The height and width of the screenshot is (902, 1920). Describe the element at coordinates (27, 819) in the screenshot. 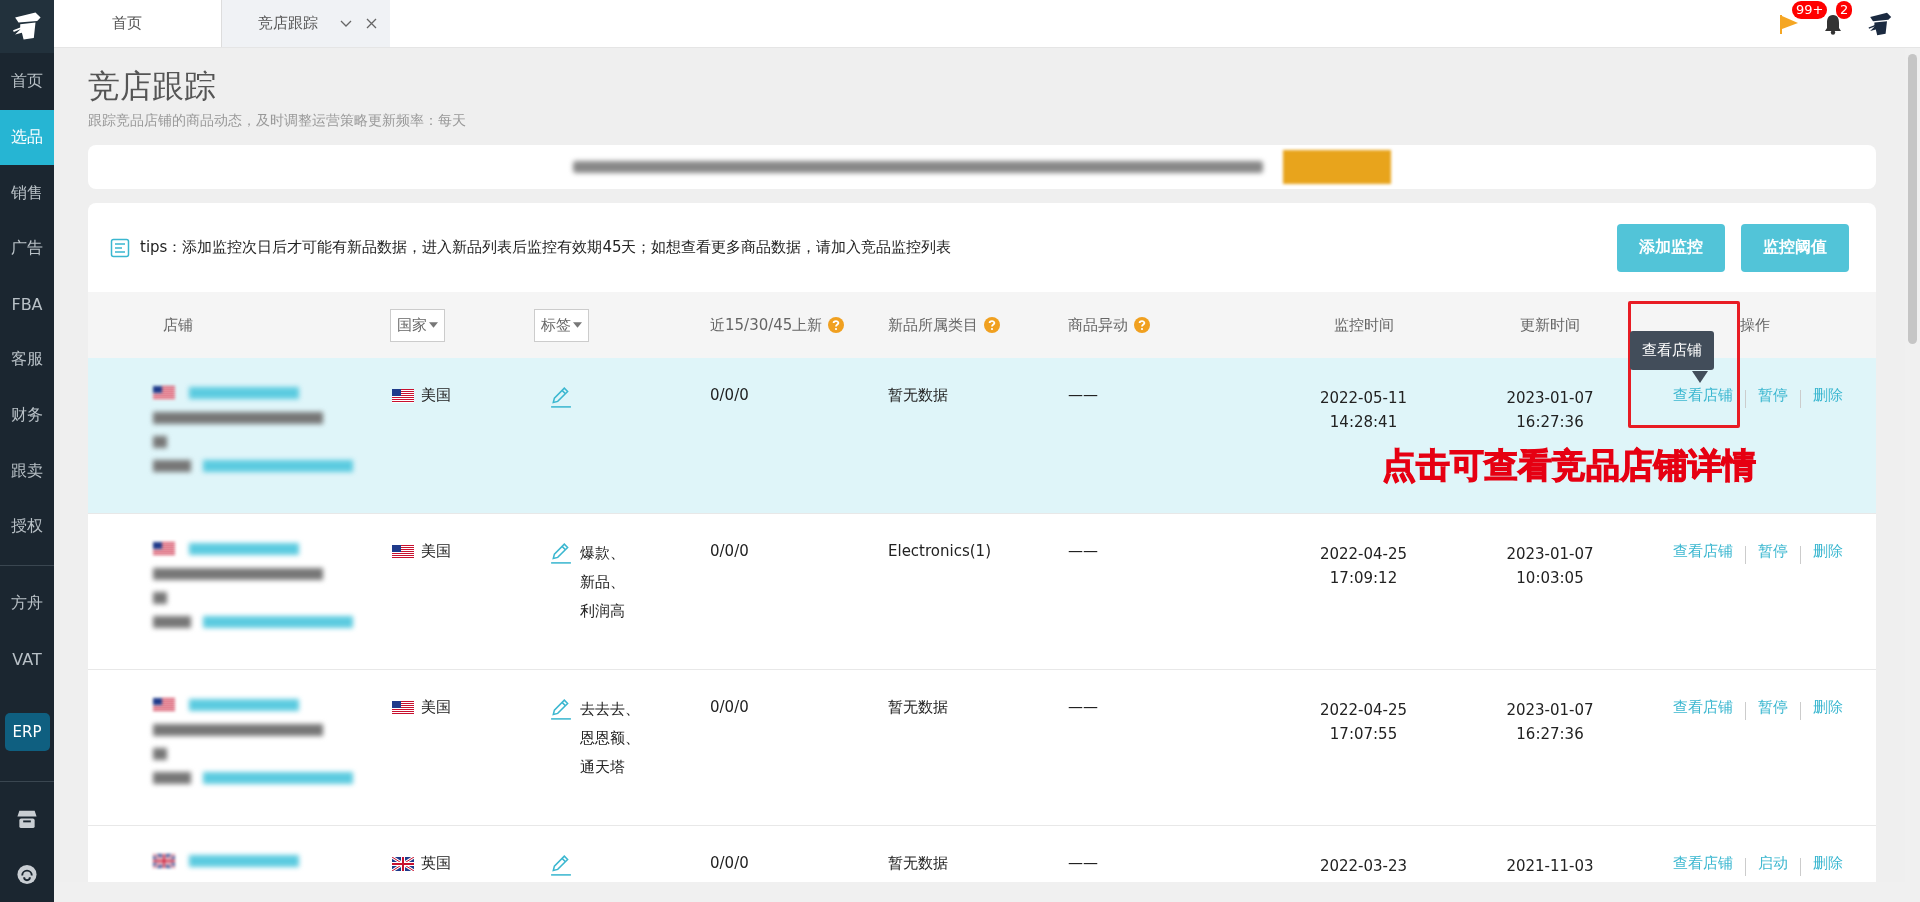

I see `store-icon` at that location.